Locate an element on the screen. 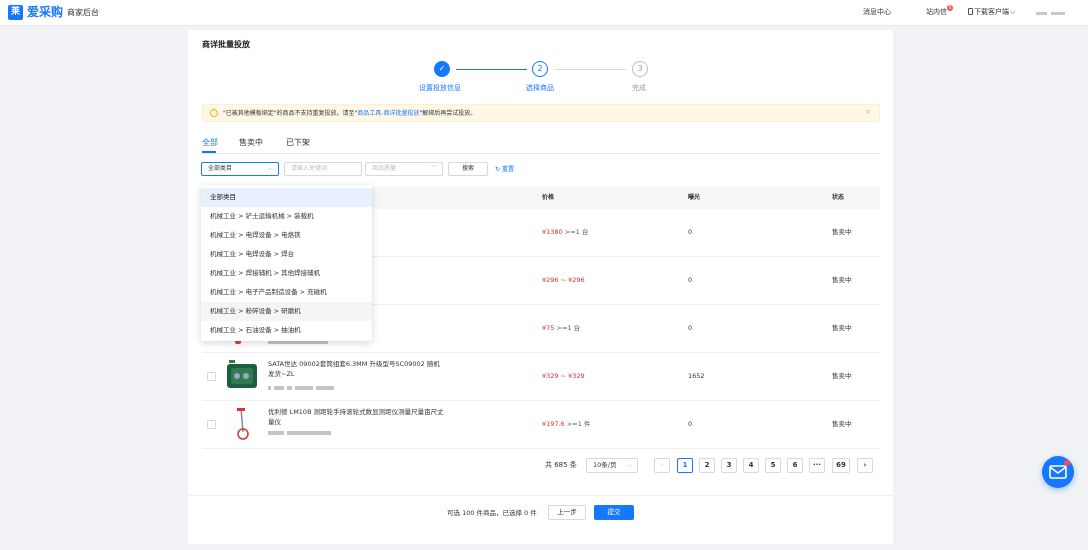 This screenshot has height=550, width=1088. chevron-down-icon: ⌵ is located at coordinates (1013, 12).